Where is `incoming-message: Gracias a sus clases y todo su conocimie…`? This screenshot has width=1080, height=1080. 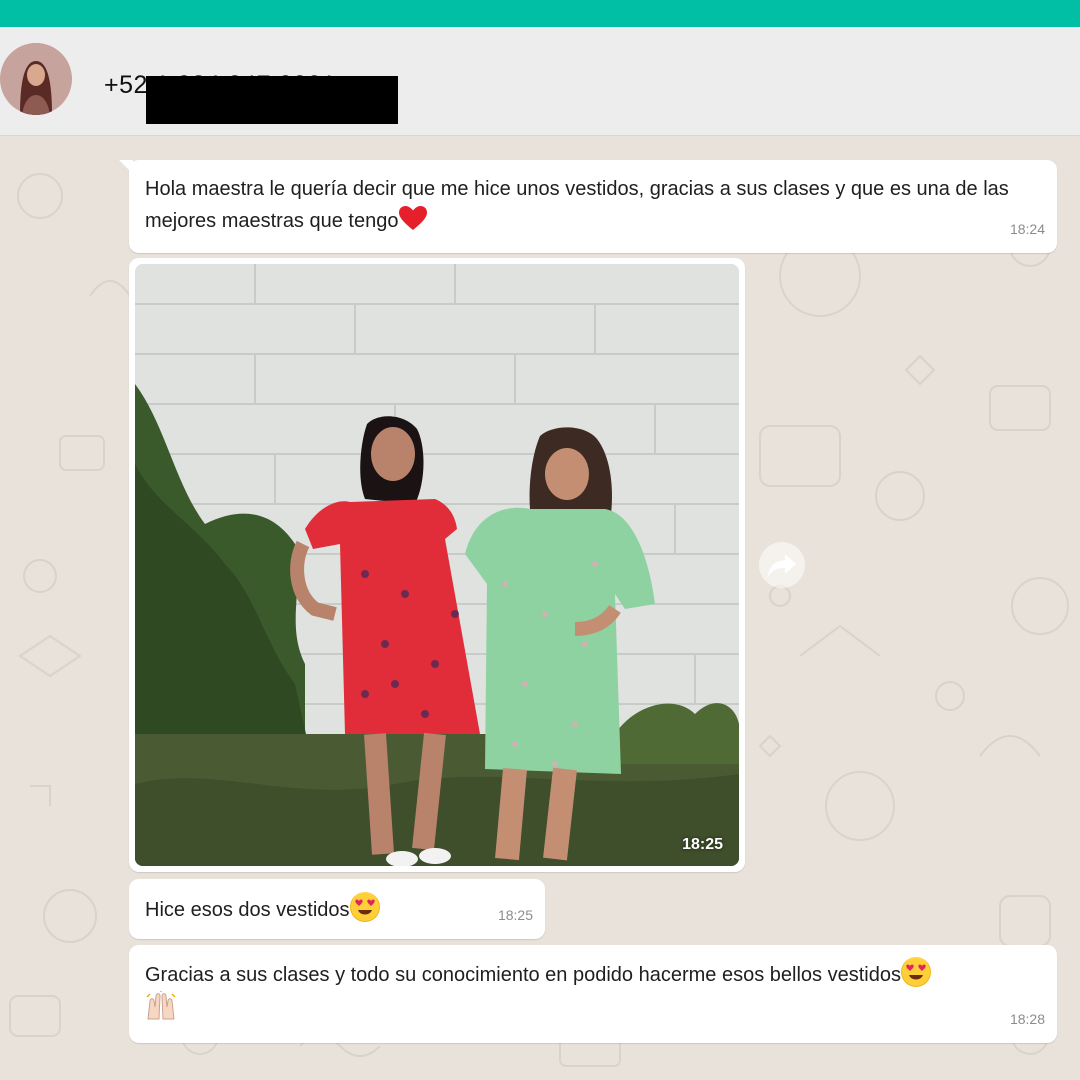 incoming-message: Gracias a sus clases y todo su conocimie… is located at coordinates (593, 994).